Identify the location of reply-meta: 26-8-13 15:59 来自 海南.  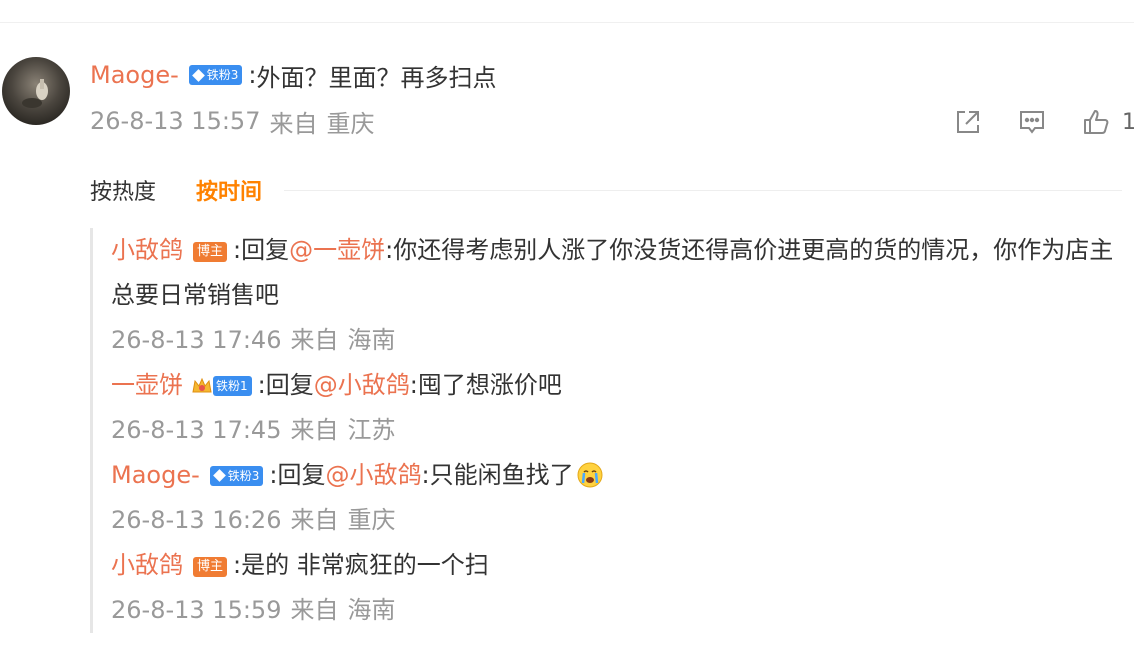
(617, 610).